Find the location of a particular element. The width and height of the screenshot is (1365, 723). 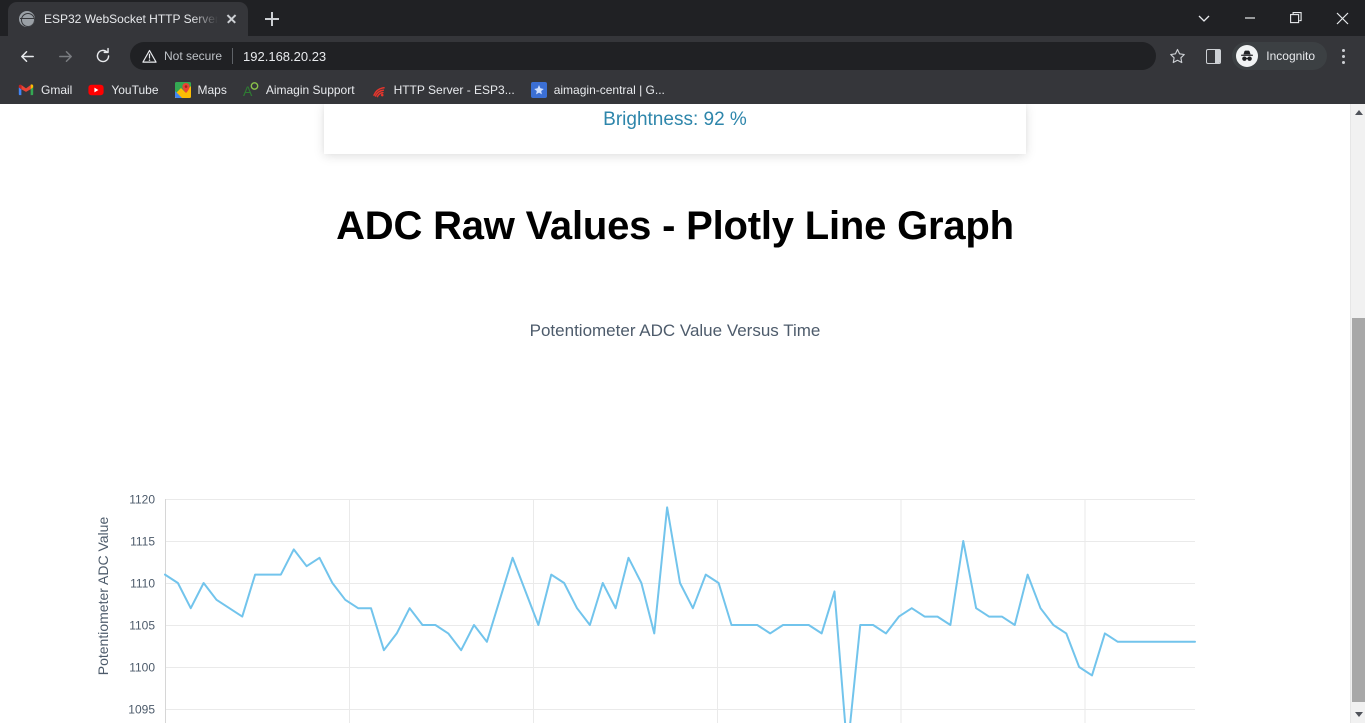

window-controls is located at coordinates (1273, 18).